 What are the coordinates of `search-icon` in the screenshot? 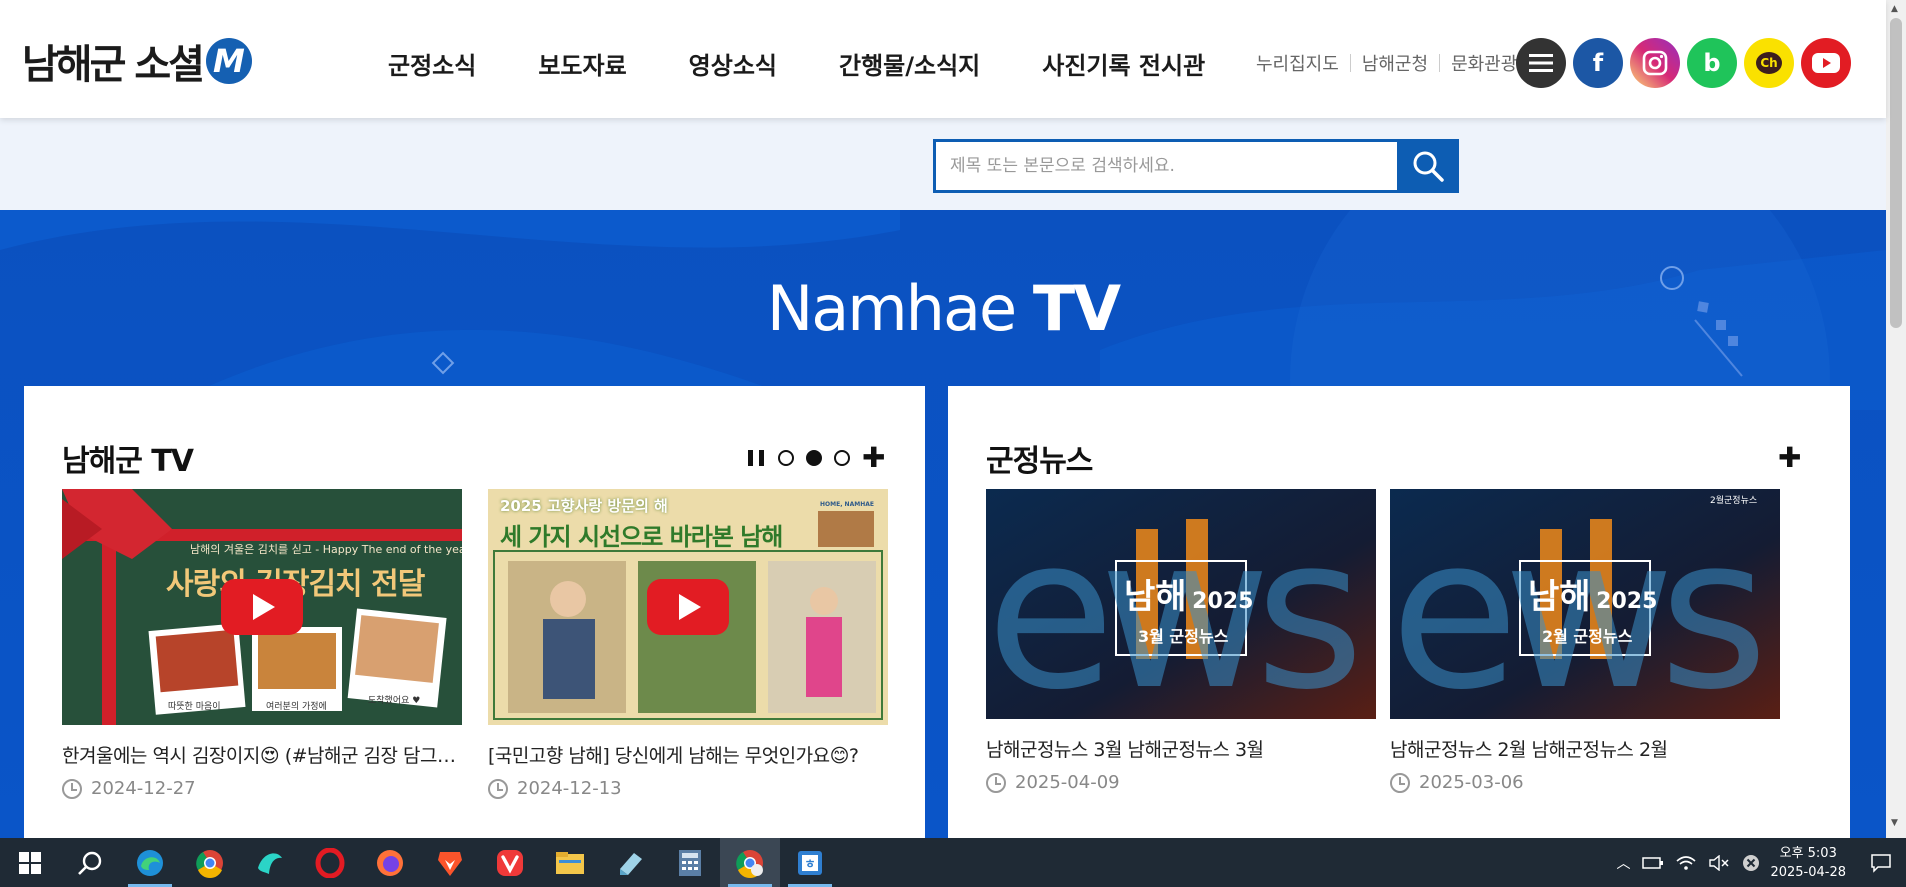 It's located at (90, 862).